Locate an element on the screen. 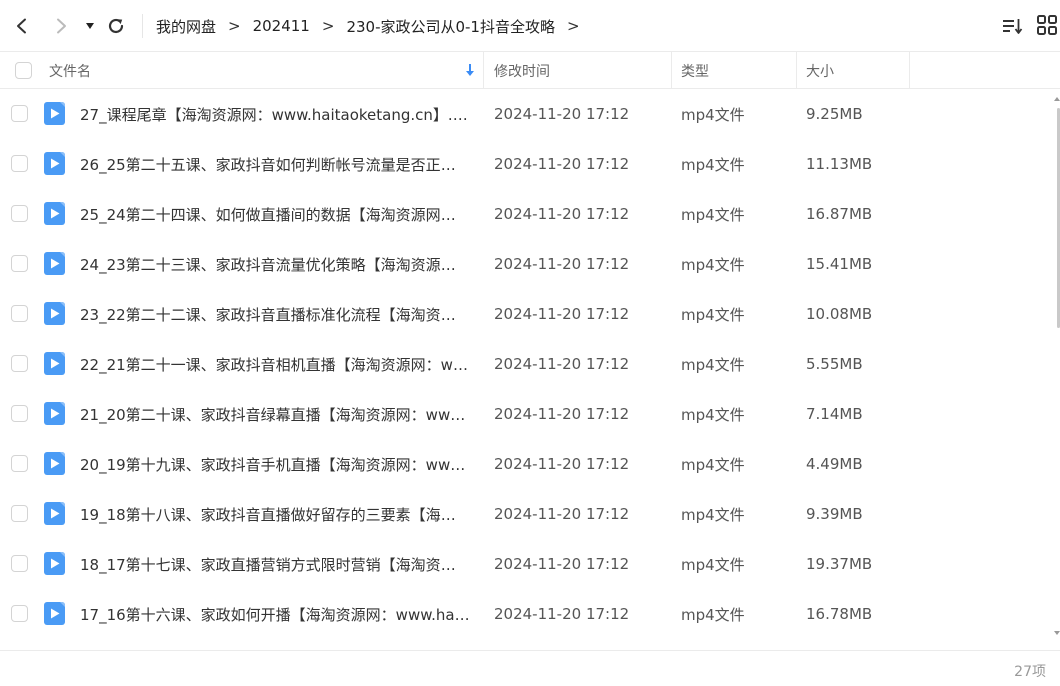 The height and width of the screenshot is (686, 1060). breadcrumb-item-root: 我的网盘 is located at coordinates (186, 26).